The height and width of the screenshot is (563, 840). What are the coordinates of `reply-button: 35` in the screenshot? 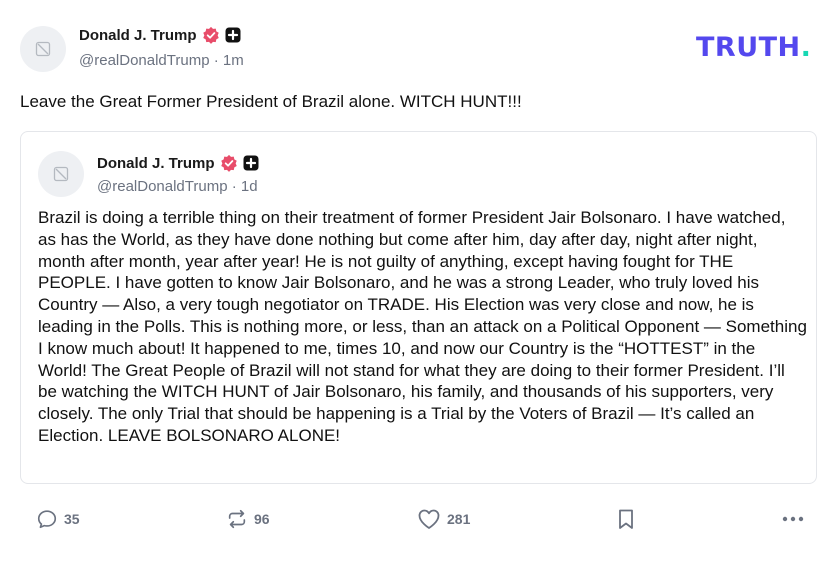 It's located at (58, 519).